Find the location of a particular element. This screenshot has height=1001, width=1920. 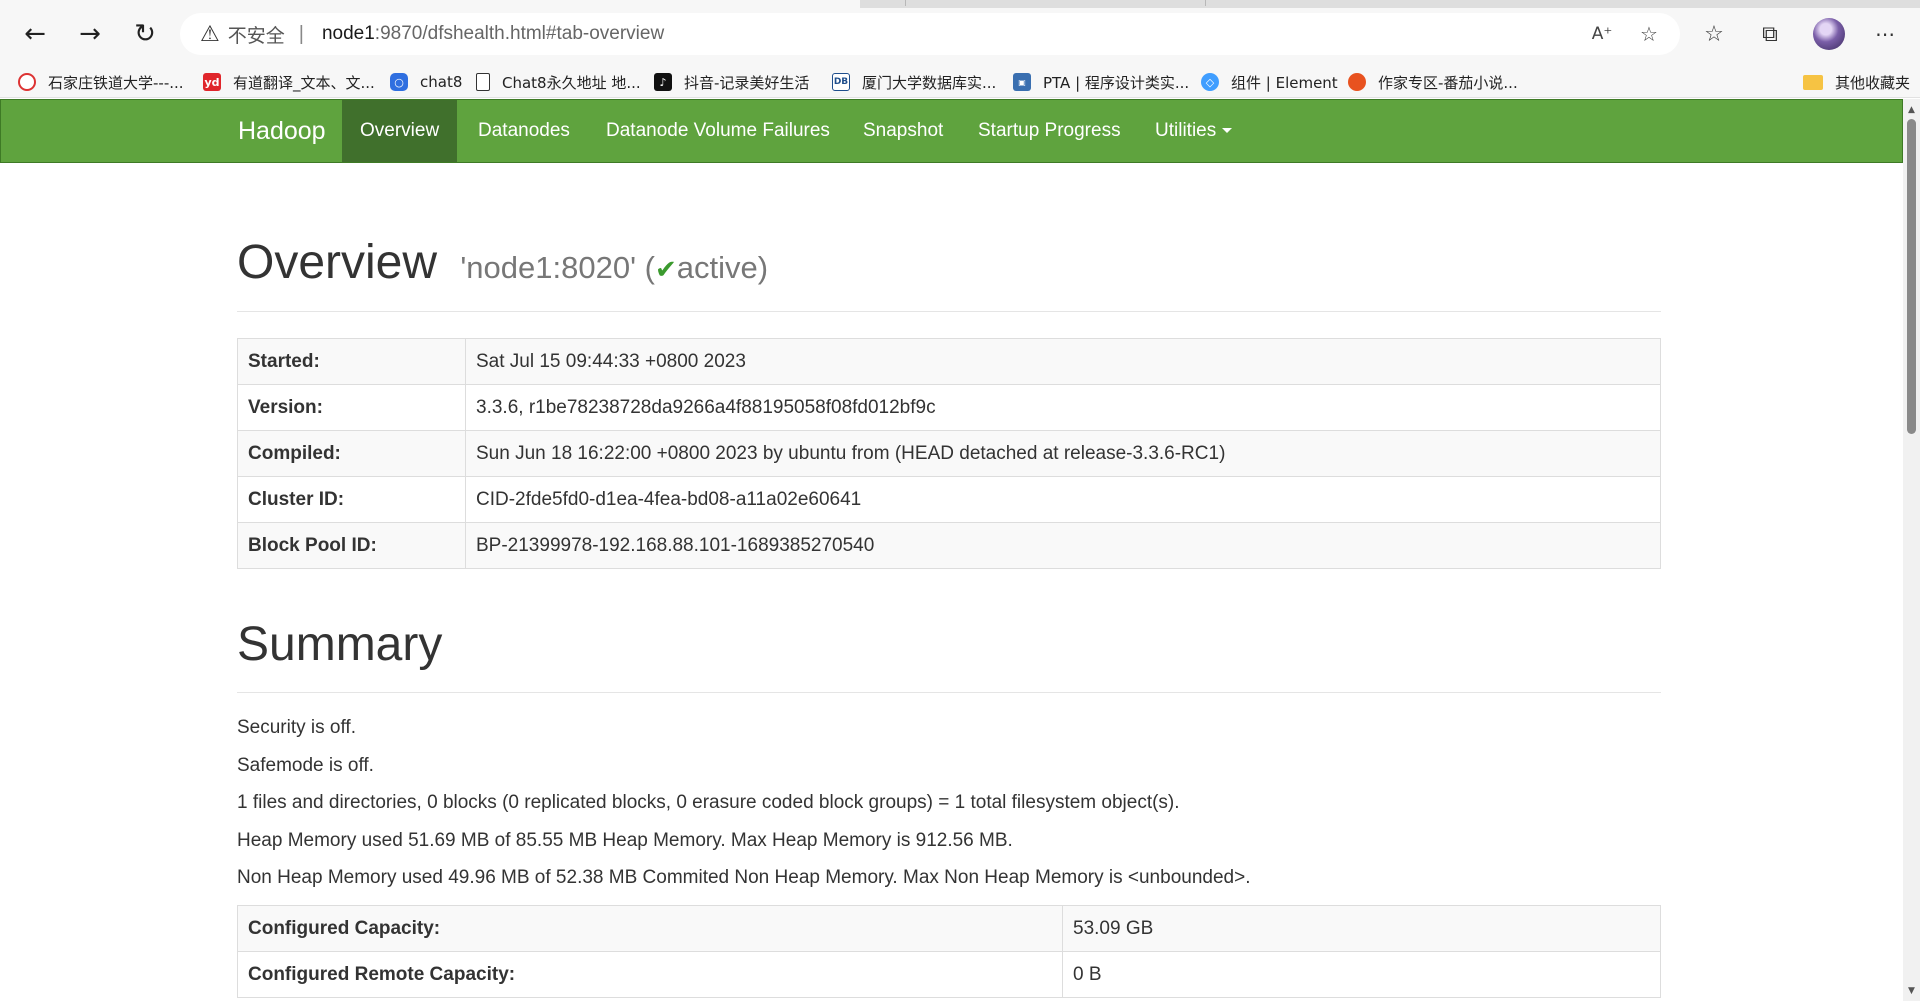

element-icon: ◇ is located at coordinates (1210, 82).